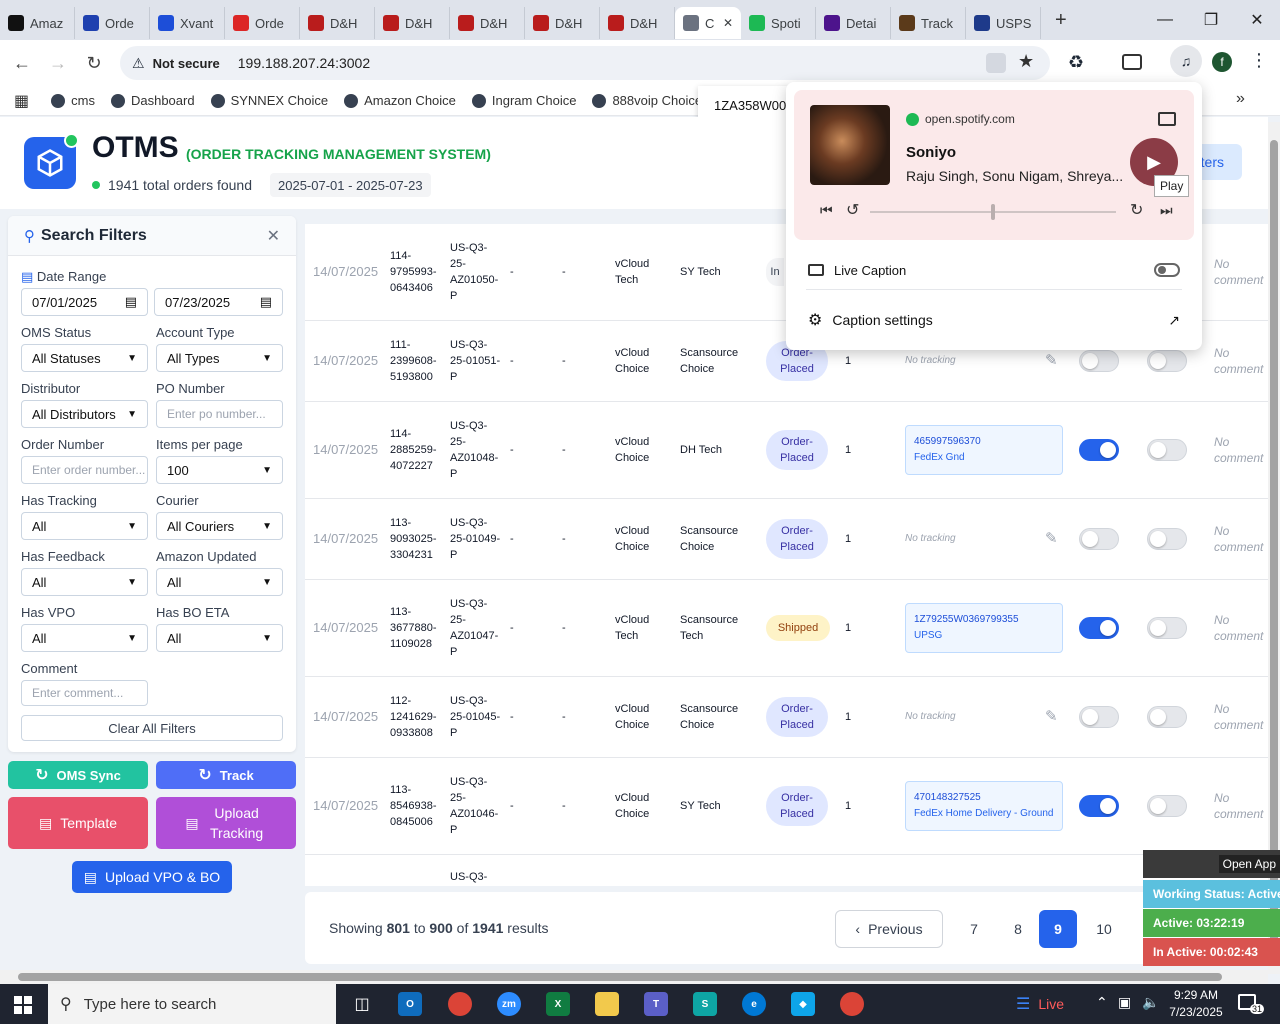 Image resolution: width=1280 pixels, height=1024 pixels. What do you see at coordinates (1167, 119) in the screenshot?
I see `picture-in-picture-icon` at bounding box center [1167, 119].